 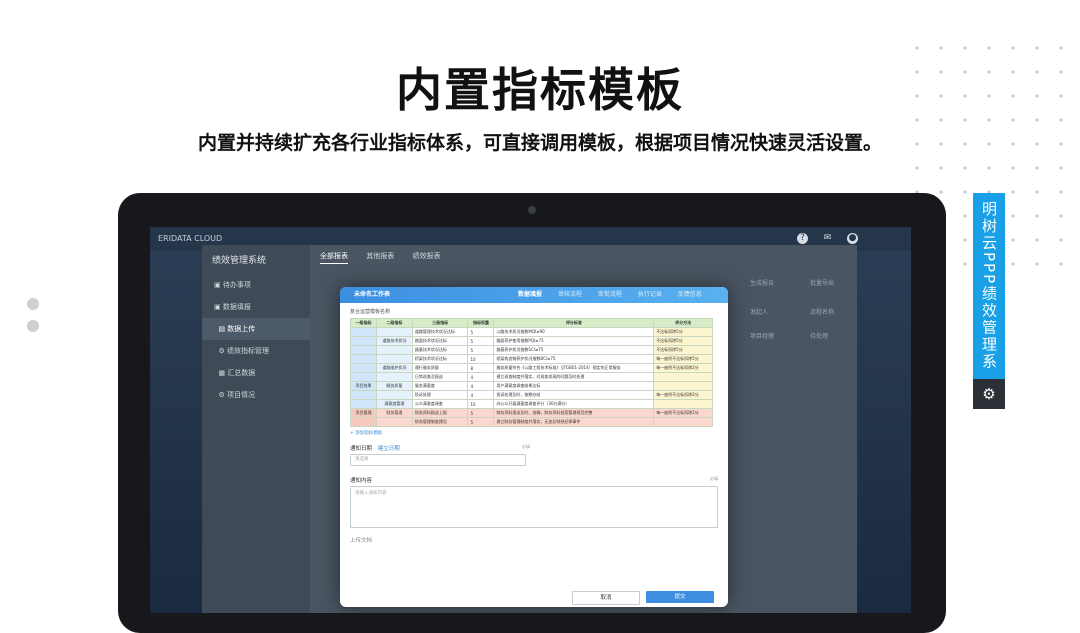 What do you see at coordinates (256, 285) in the screenshot?
I see `sidebar-item-todo: ▣ 待办事项` at bounding box center [256, 285].